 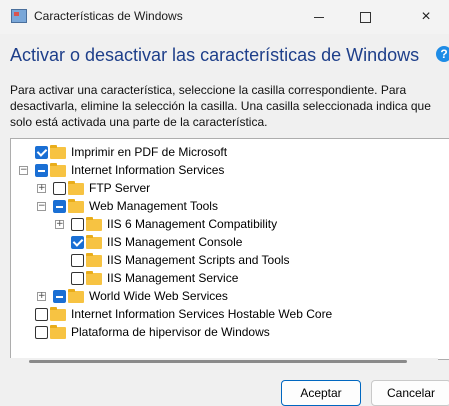 I want to click on ok-button: Aceptar, so click(x=321, y=393).